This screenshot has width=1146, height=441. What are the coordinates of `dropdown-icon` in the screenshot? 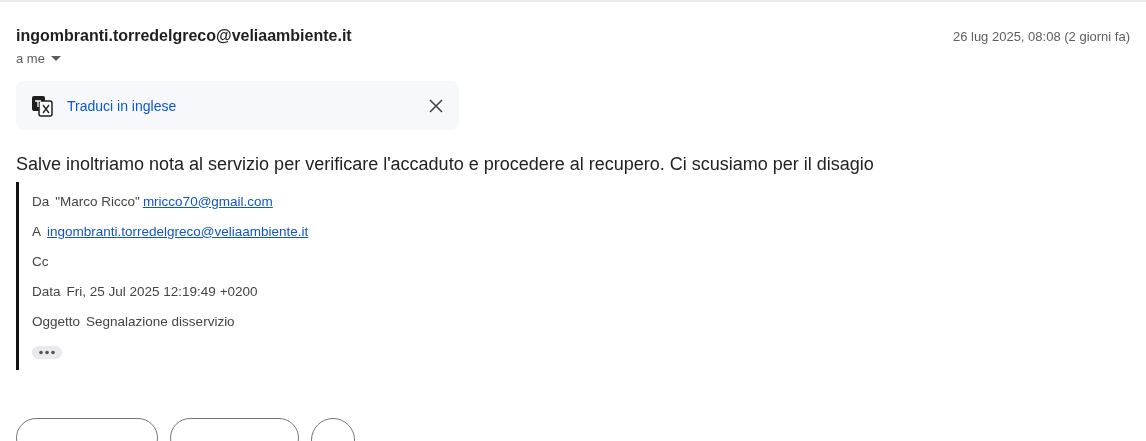 It's located at (55, 58).